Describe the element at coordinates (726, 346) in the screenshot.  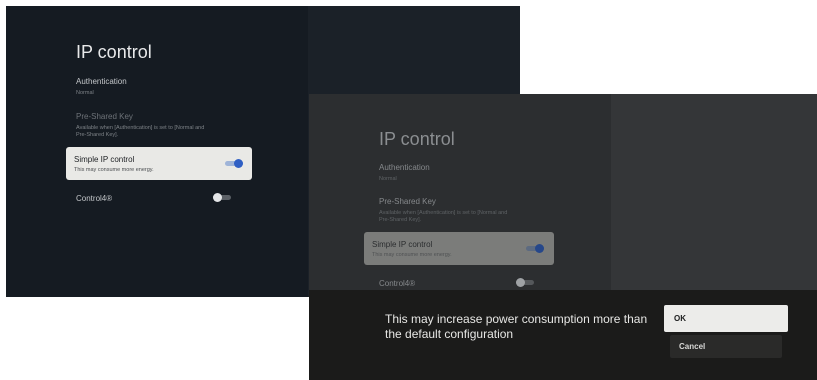
I see `cancel-button: Cancel` at that location.